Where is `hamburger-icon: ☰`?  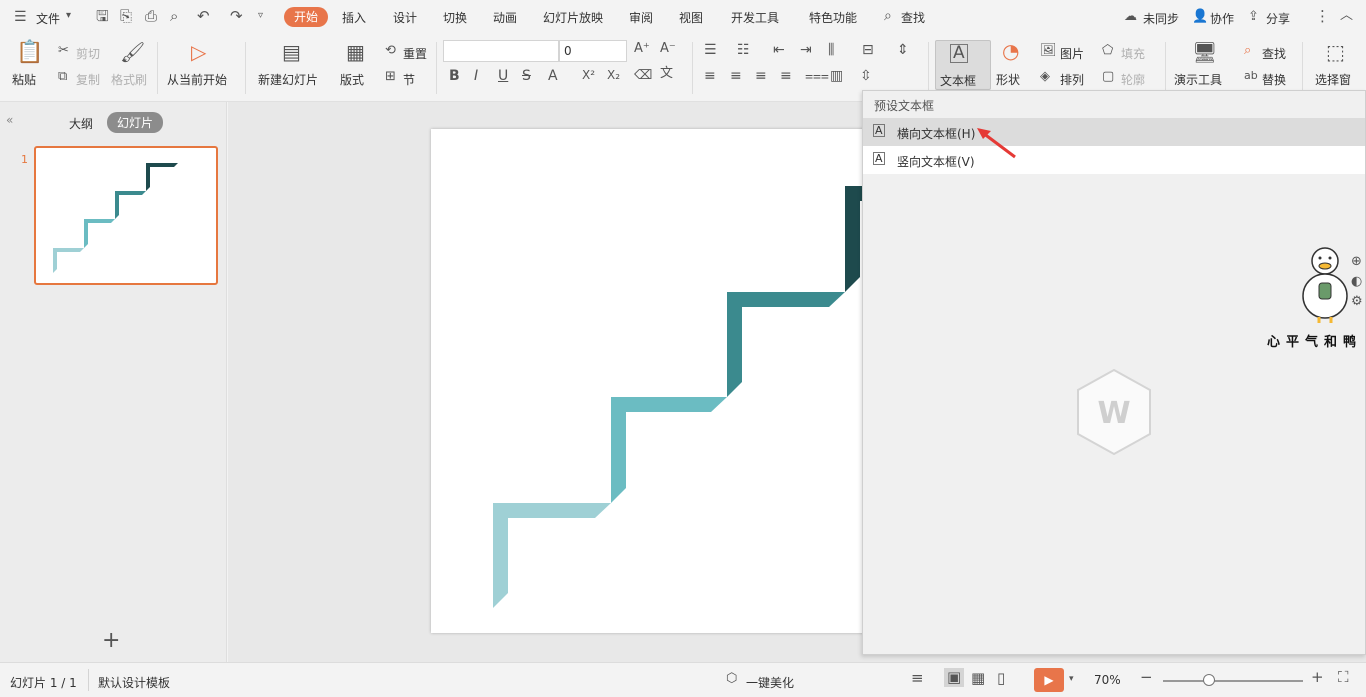
hamburger-icon: ☰ is located at coordinates (20, 17).